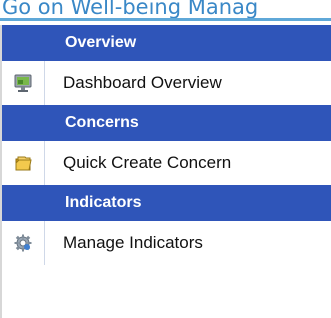 The width and height of the screenshot is (331, 318). Describe the element at coordinates (165, 19) in the screenshot. I see `title-underline` at that location.